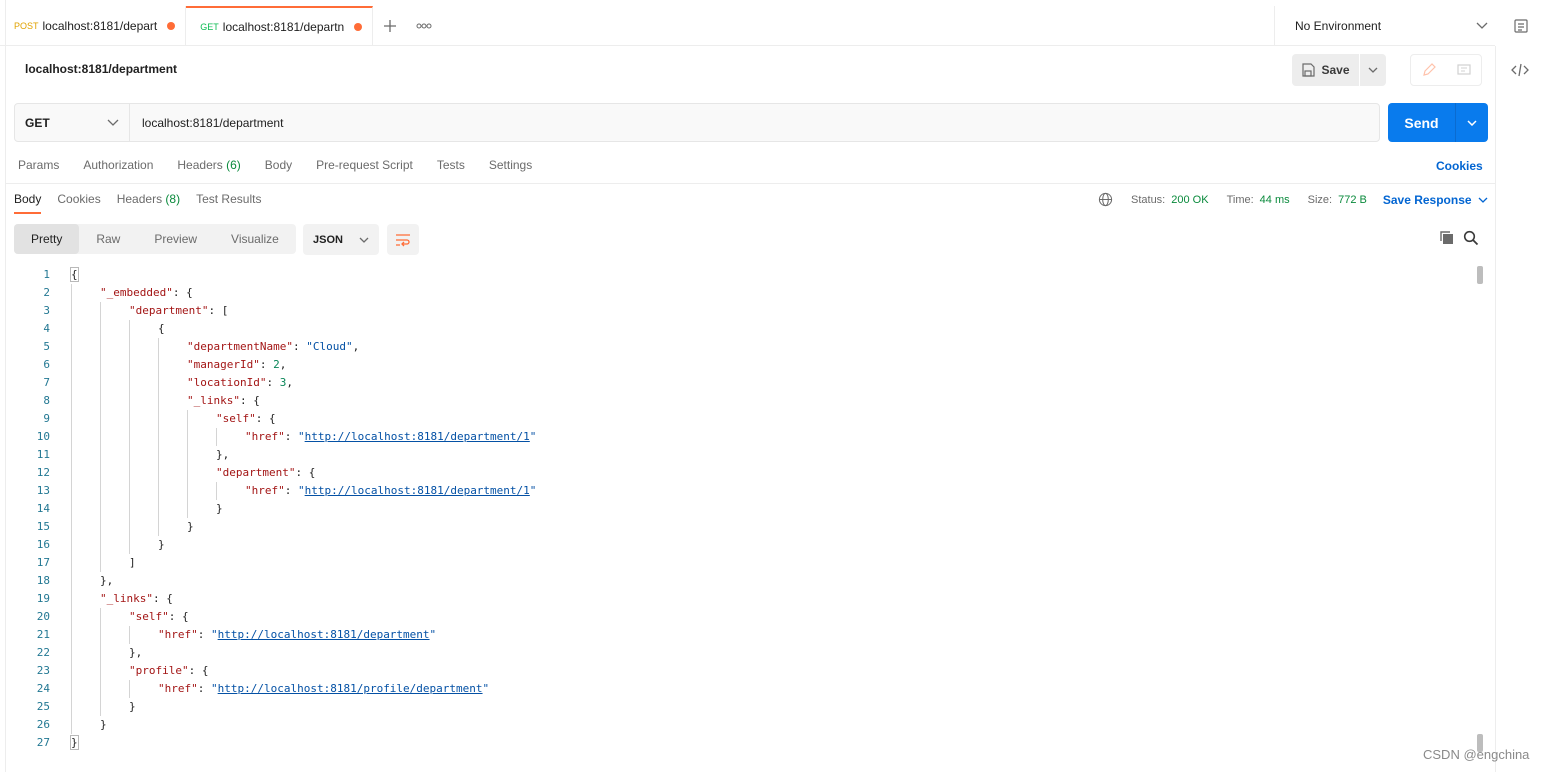 This screenshot has width=1545, height=772. Describe the element at coordinates (737, 311) in the screenshot. I see `code-line: 3 "department": [` at that location.